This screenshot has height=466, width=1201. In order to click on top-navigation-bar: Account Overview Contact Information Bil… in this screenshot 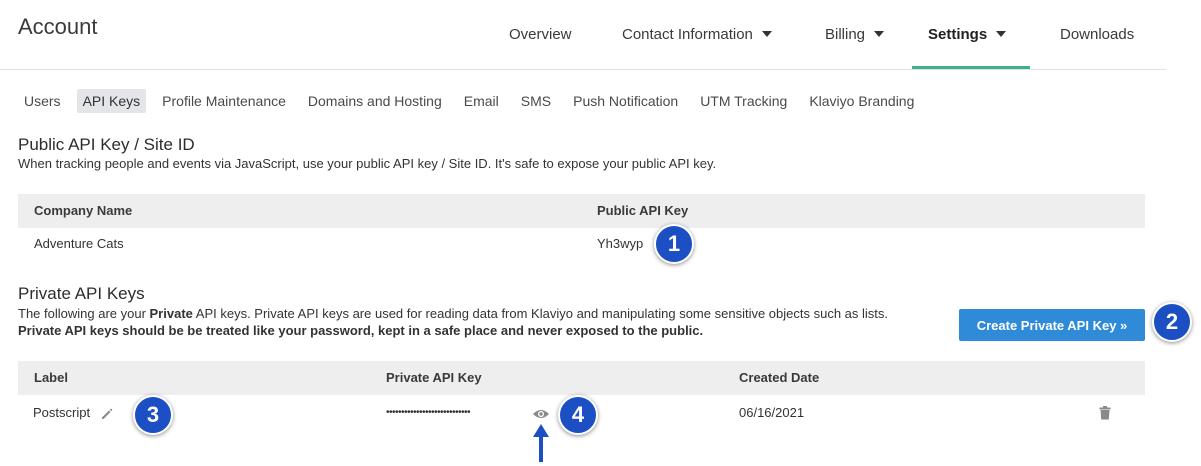, I will do `click(583, 35)`.